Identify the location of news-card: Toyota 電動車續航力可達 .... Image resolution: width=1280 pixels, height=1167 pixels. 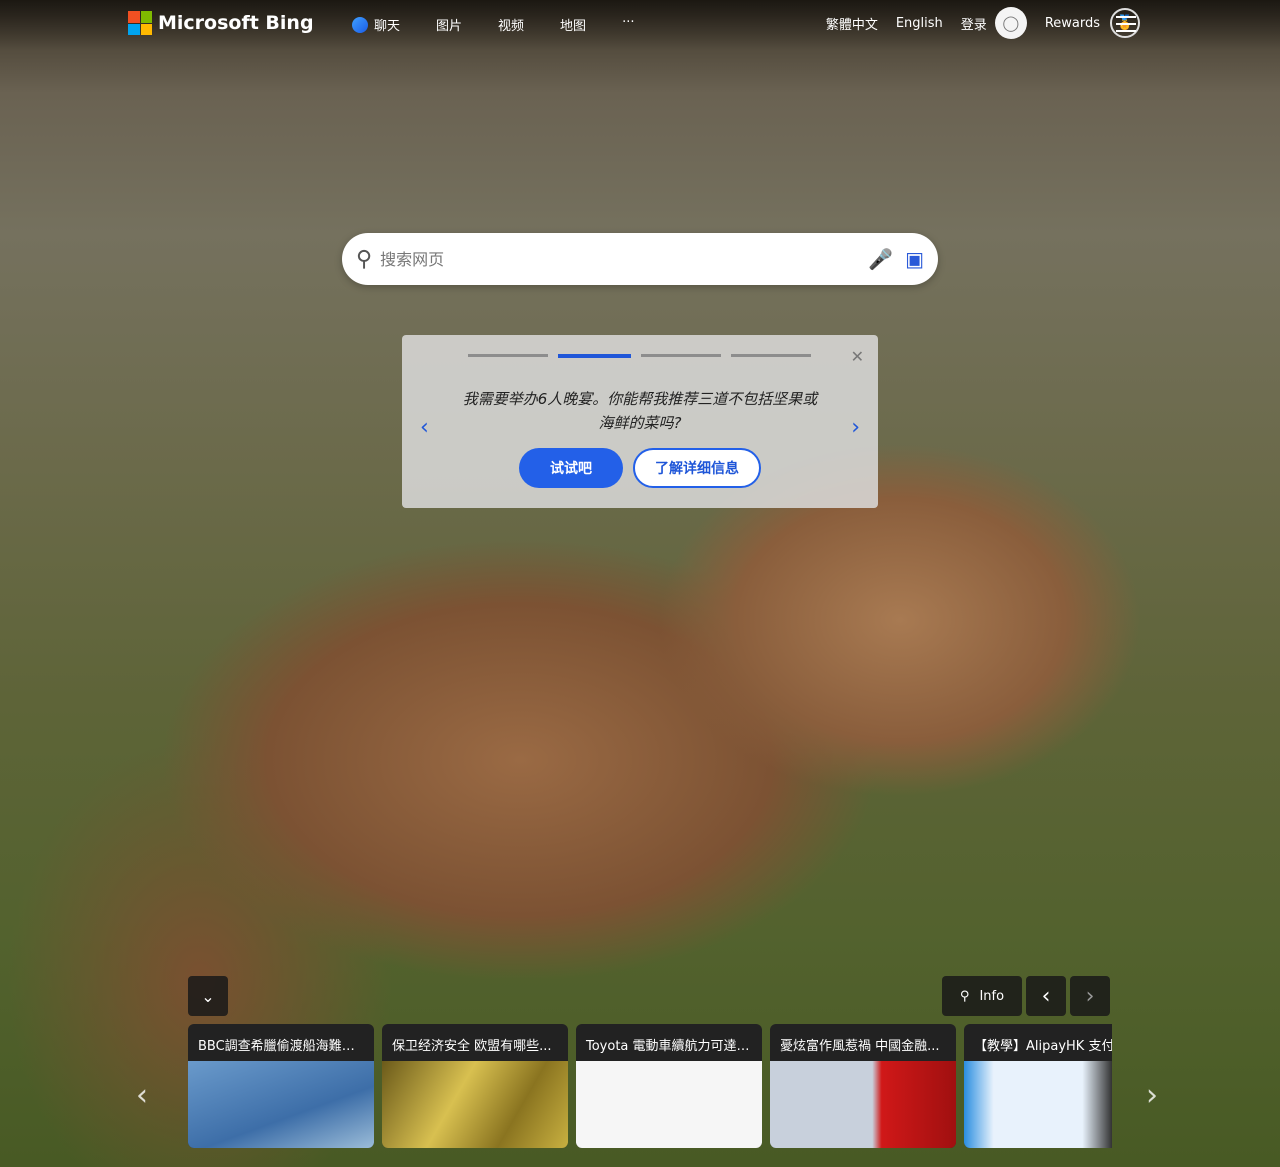
(669, 1086).